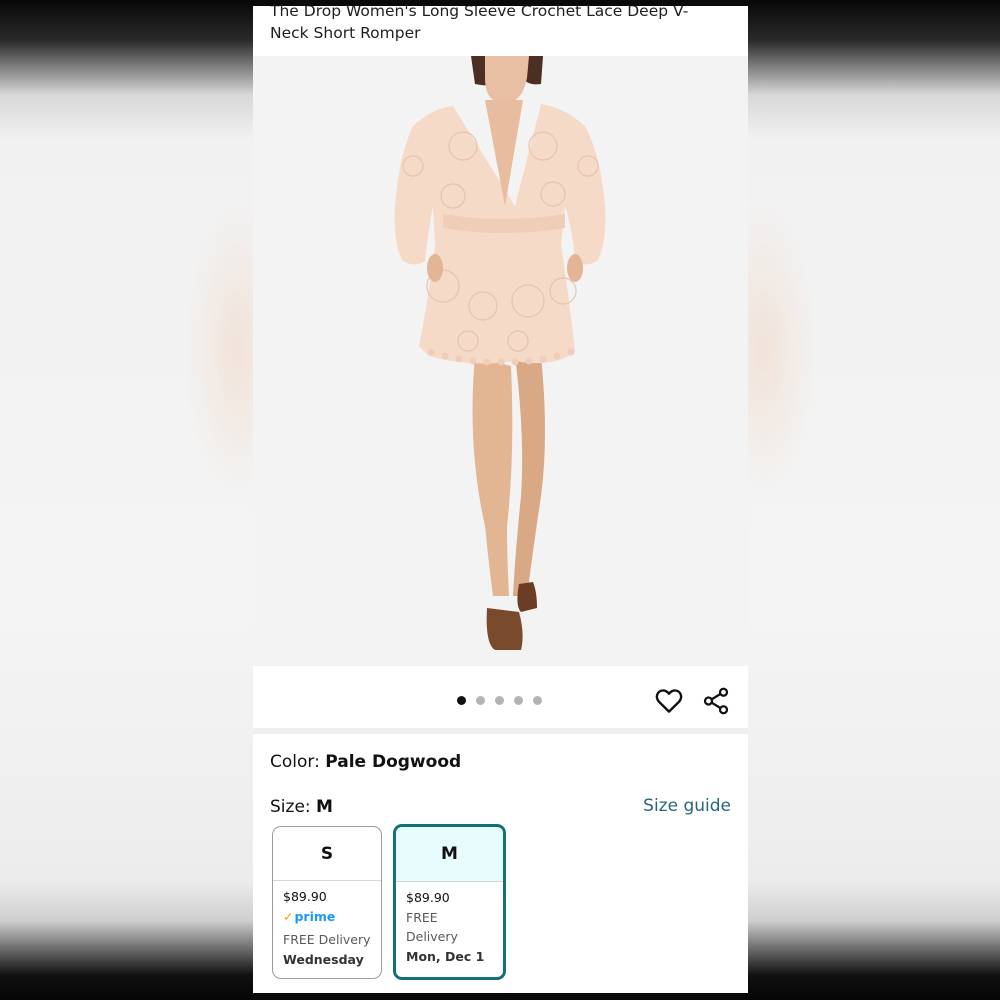 The width and height of the screenshot is (1000, 1000). What do you see at coordinates (323, 959) in the screenshot?
I see `size-option-delivery-date: Wednesday` at bounding box center [323, 959].